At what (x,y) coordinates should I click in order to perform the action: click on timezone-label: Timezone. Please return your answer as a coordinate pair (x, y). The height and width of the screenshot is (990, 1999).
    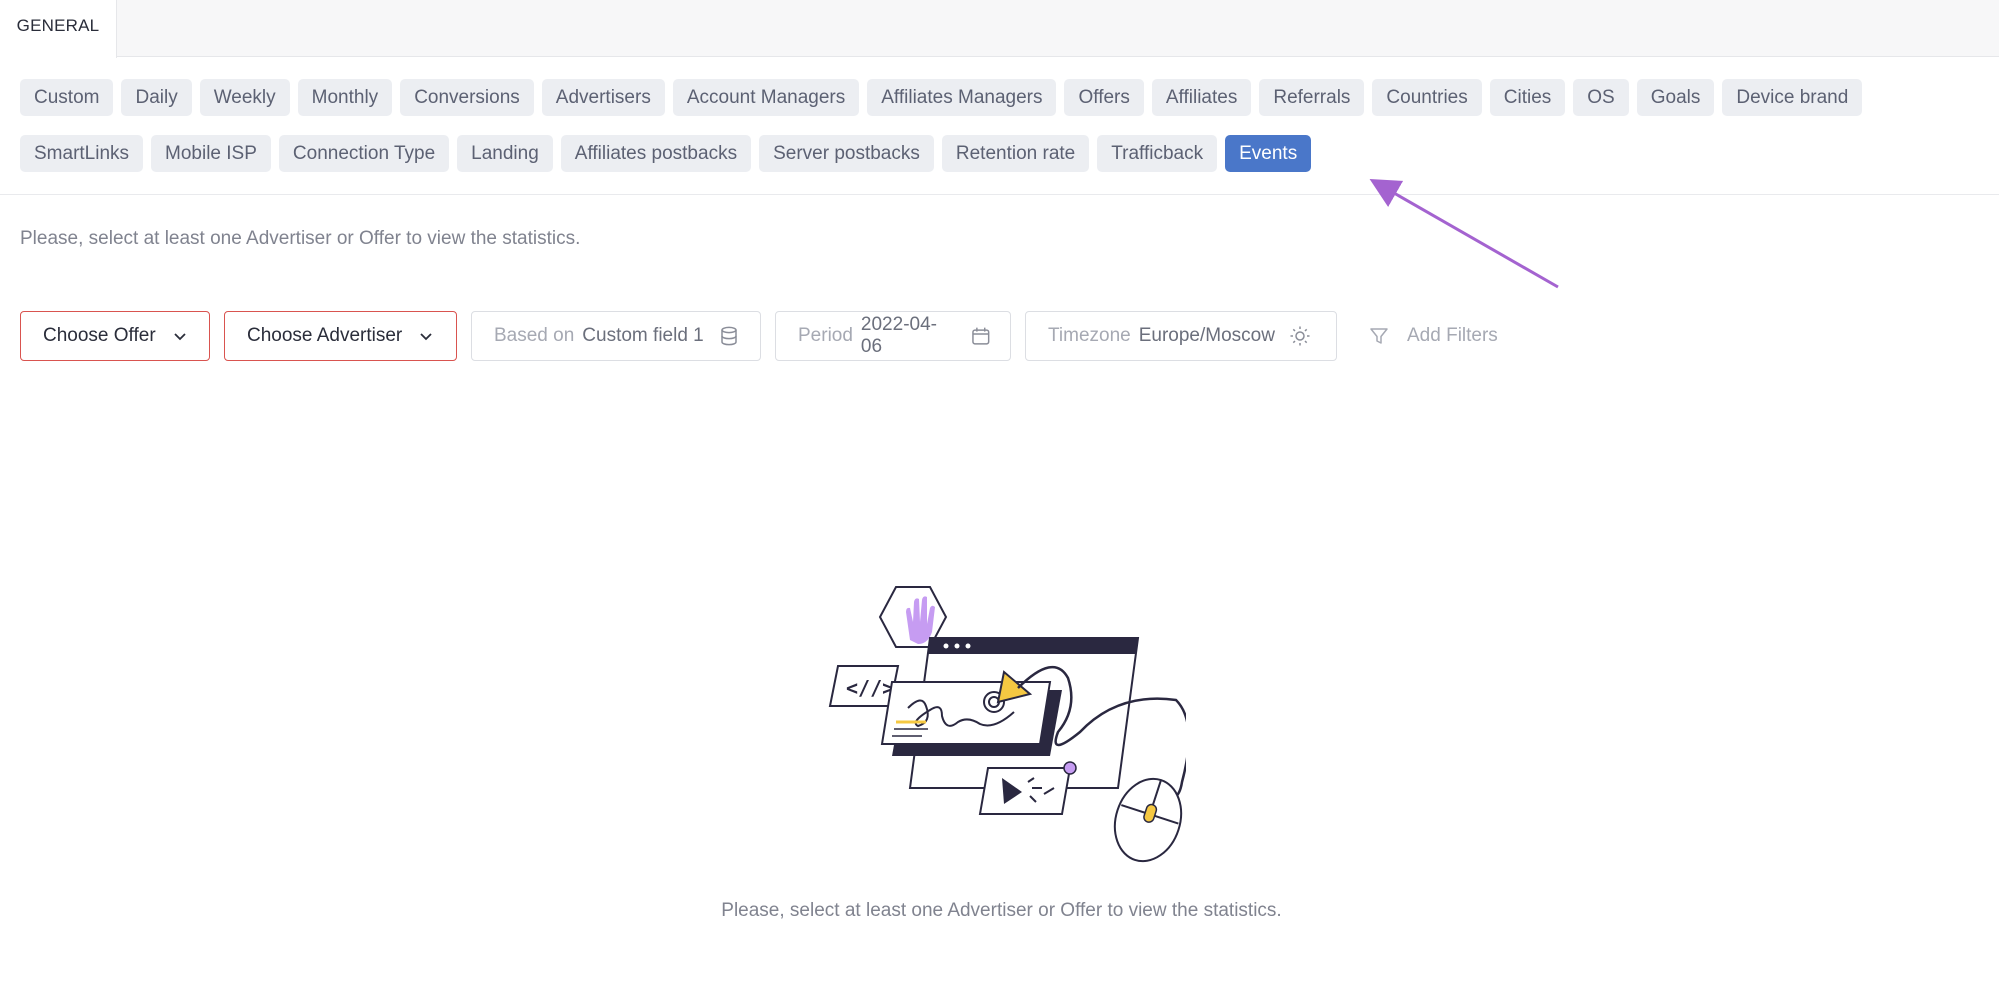
    Looking at the image, I should click on (1089, 335).